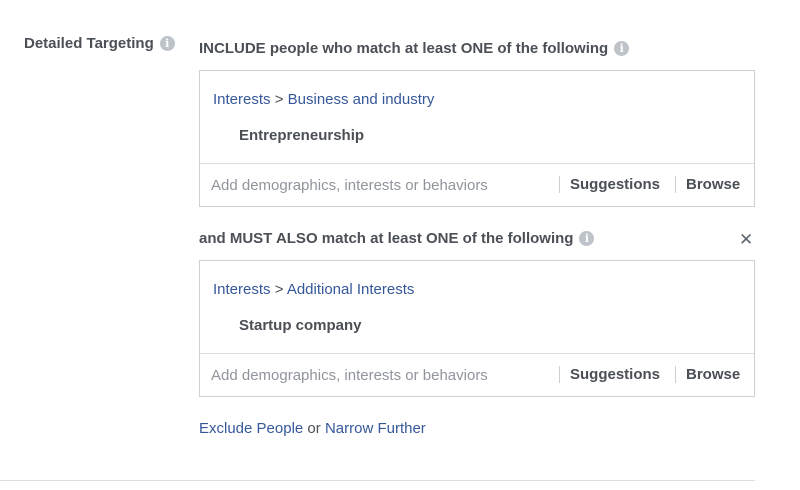 This screenshot has width=800, height=490. What do you see at coordinates (713, 184) in the screenshot?
I see `include-browse-button: Browse` at bounding box center [713, 184].